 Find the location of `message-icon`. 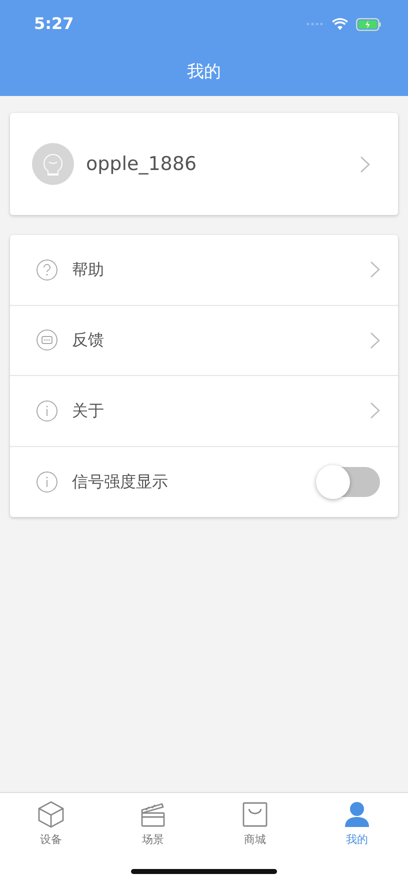

message-icon is located at coordinates (47, 340).